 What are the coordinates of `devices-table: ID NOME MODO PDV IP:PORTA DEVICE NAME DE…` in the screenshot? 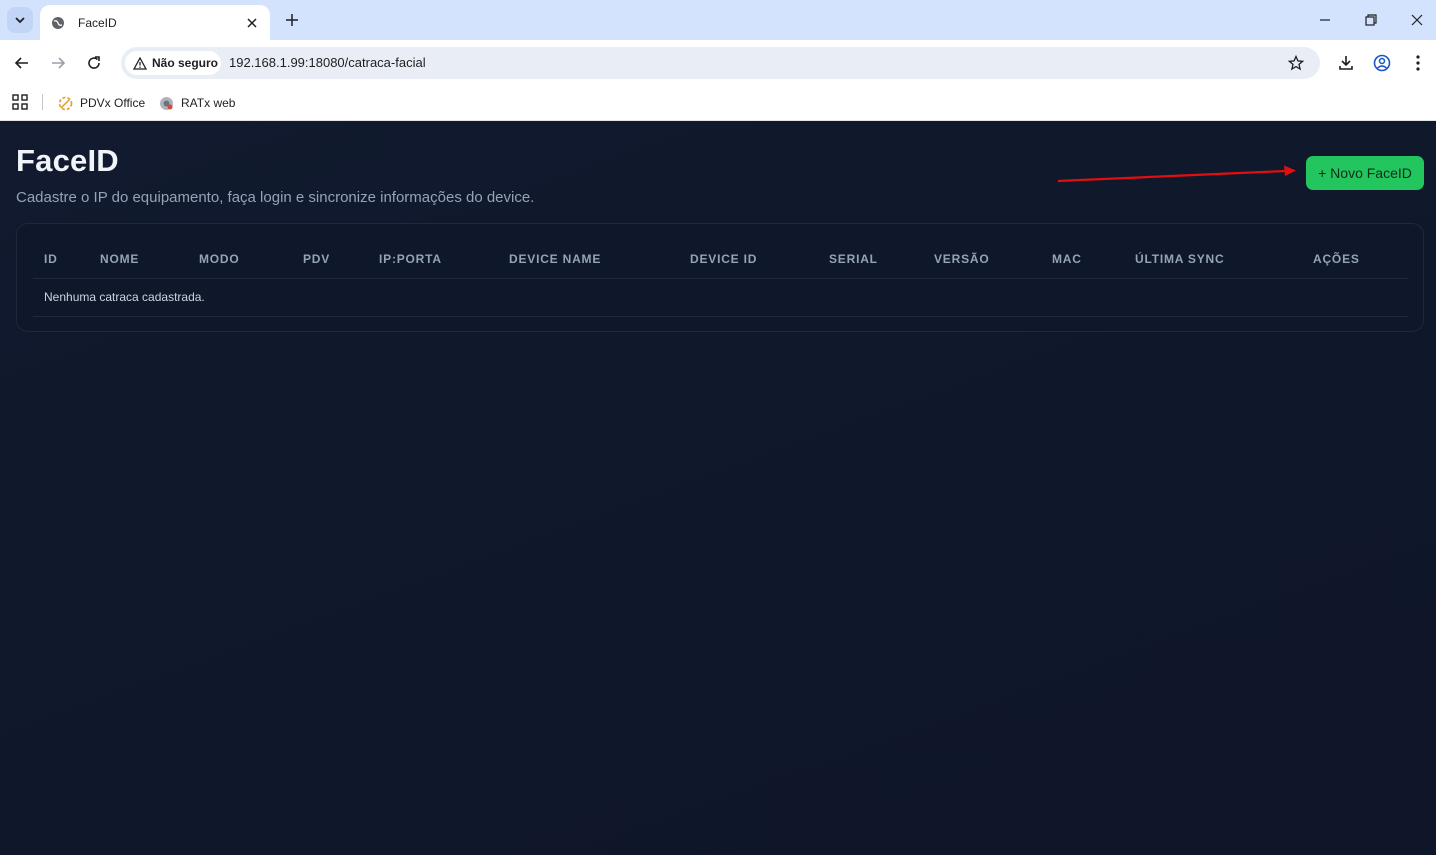 It's located at (720, 279).